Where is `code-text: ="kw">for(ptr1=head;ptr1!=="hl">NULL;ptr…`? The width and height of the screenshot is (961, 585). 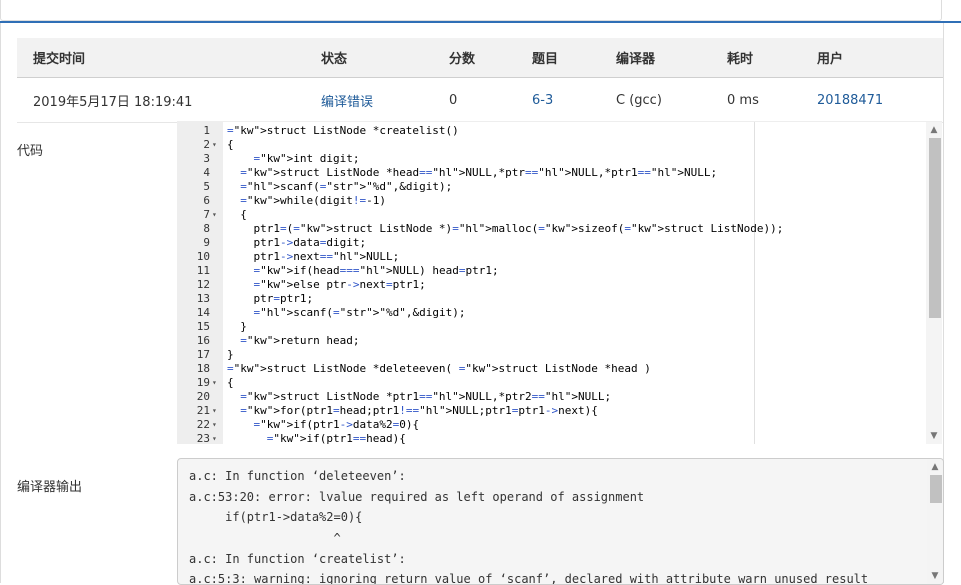 code-text: ="kw">for(ptr1=head;ptr1!=="hl">NULL;ptr… is located at coordinates (419, 410).